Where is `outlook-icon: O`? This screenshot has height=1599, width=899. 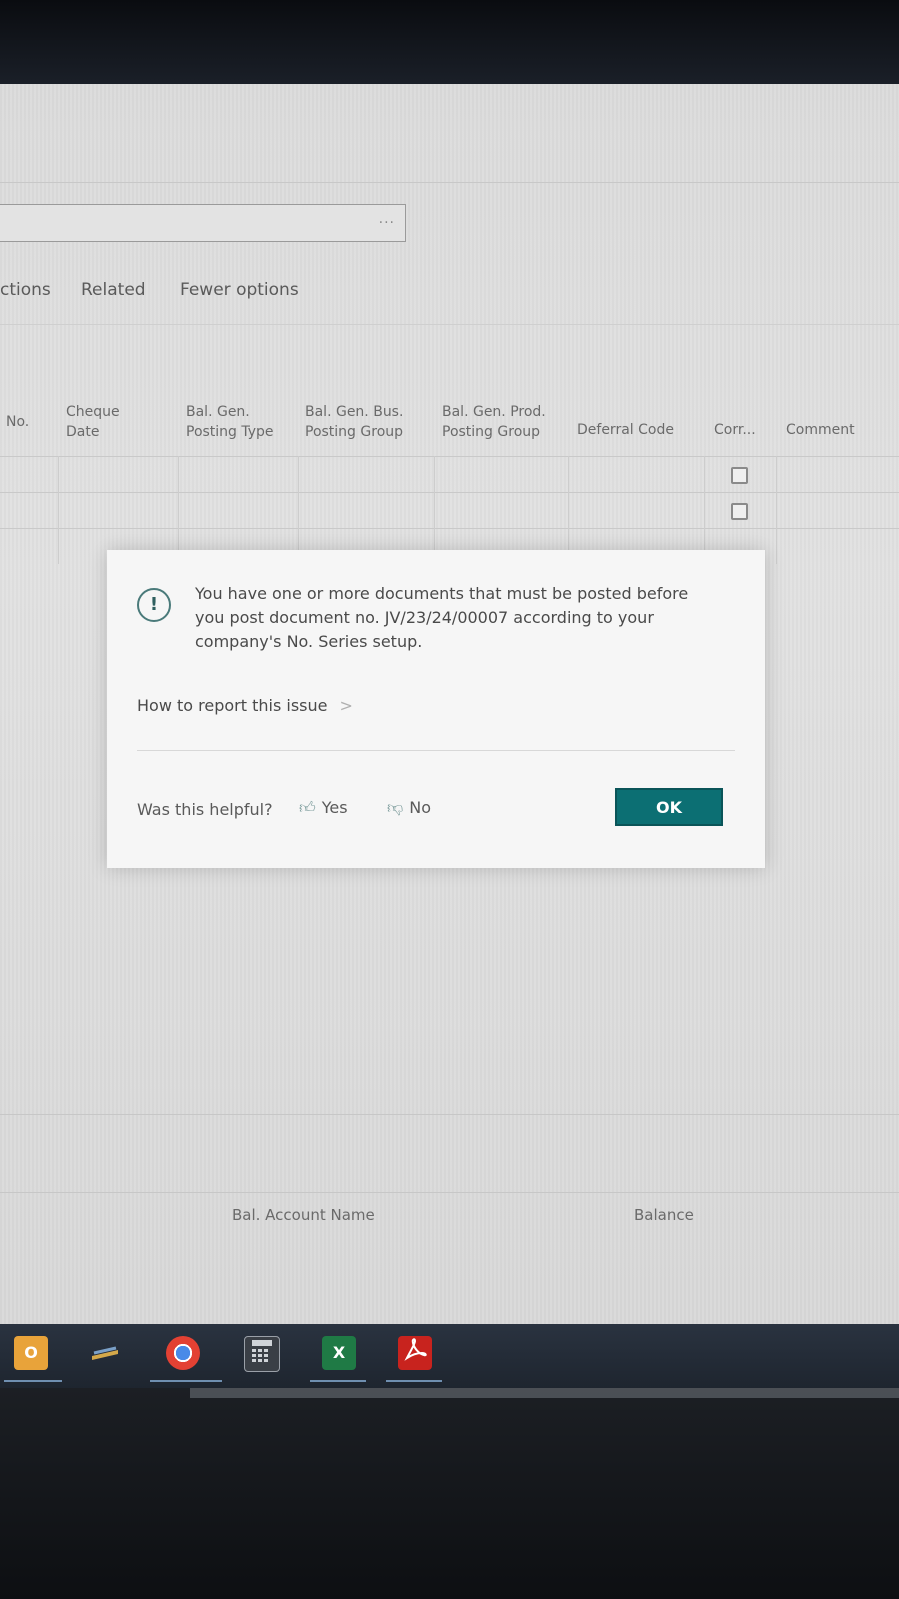 outlook-icon: O is located at coordinates (31, 1353).